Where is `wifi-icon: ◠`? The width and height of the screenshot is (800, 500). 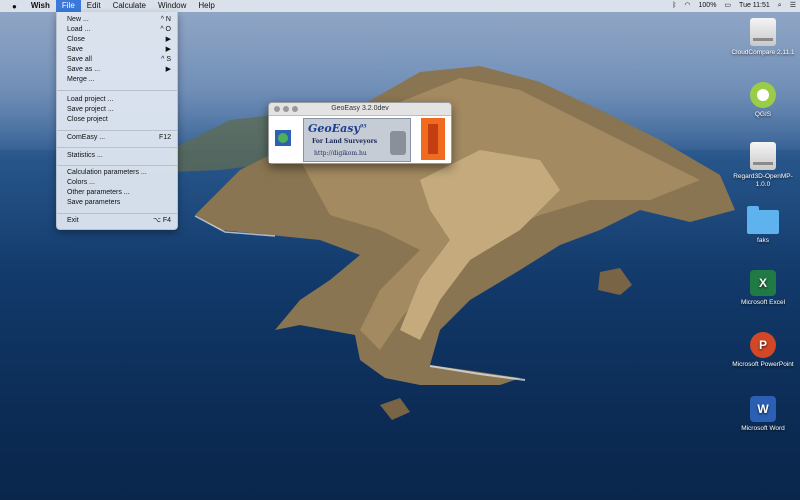
wifi-icon: ◠ is located at coordinates (687, 6).